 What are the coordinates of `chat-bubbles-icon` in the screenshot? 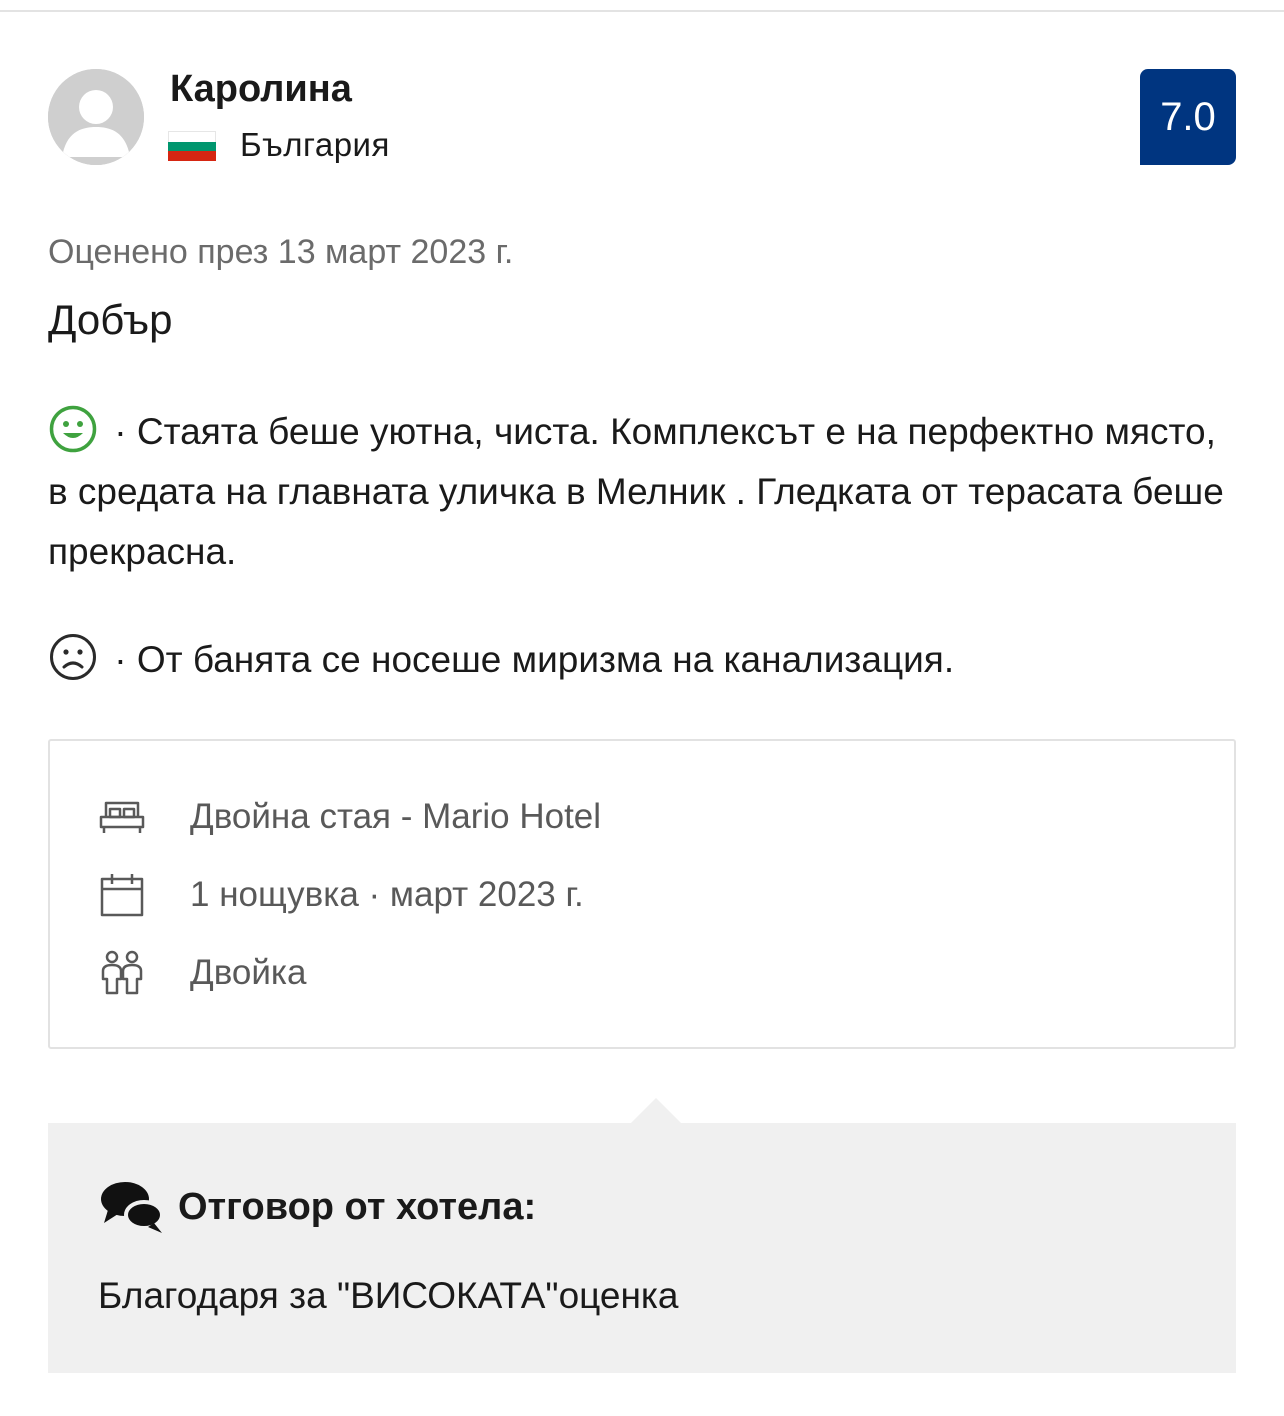 It's located at (132, 1207).